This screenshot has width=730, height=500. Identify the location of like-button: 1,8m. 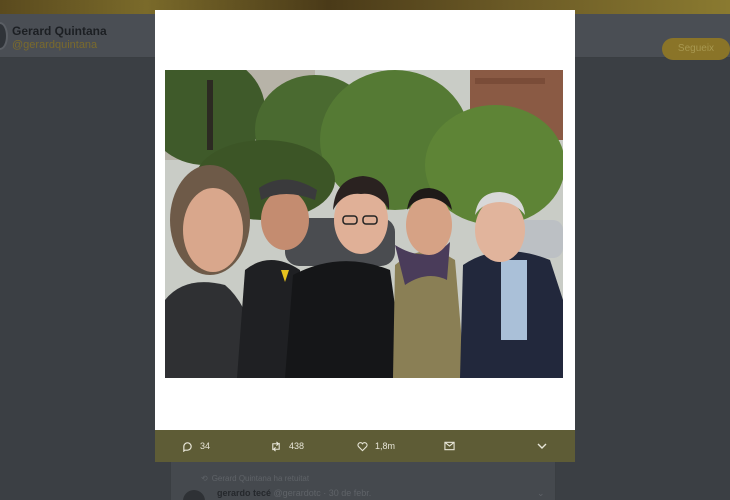
(376, 446).